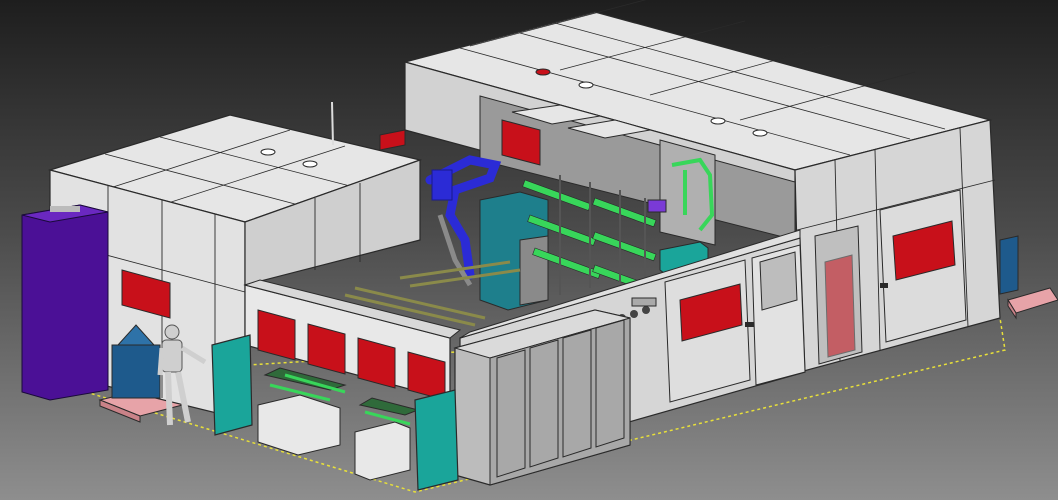 This screenshot has height=500, width=1058. Describe the element at coordinates (65, 302) in the screenshot. I see `purple-cabinet` at that location.